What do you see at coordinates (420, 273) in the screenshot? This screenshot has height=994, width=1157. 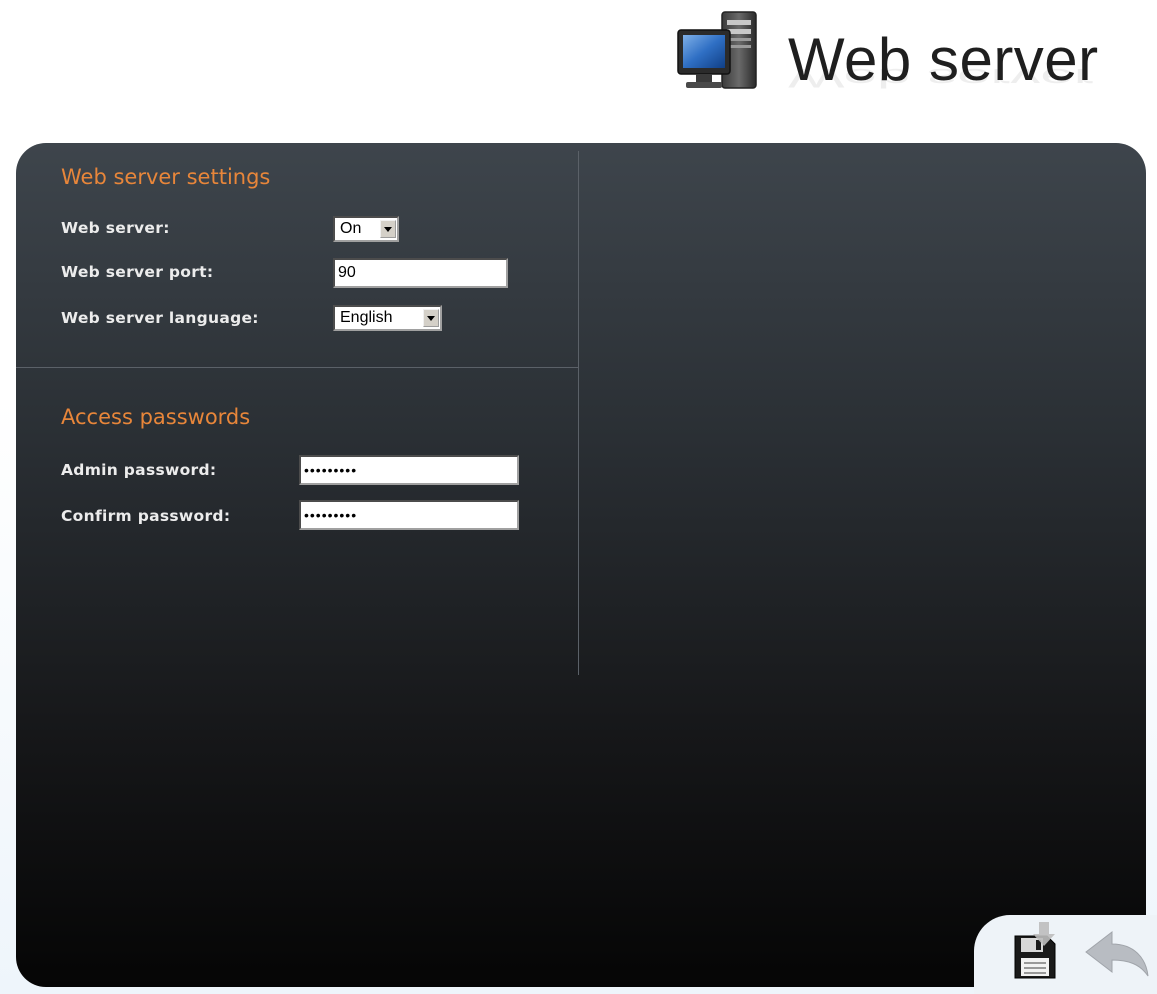 I see `web-server-port-input` at bounding box center [420, 273].